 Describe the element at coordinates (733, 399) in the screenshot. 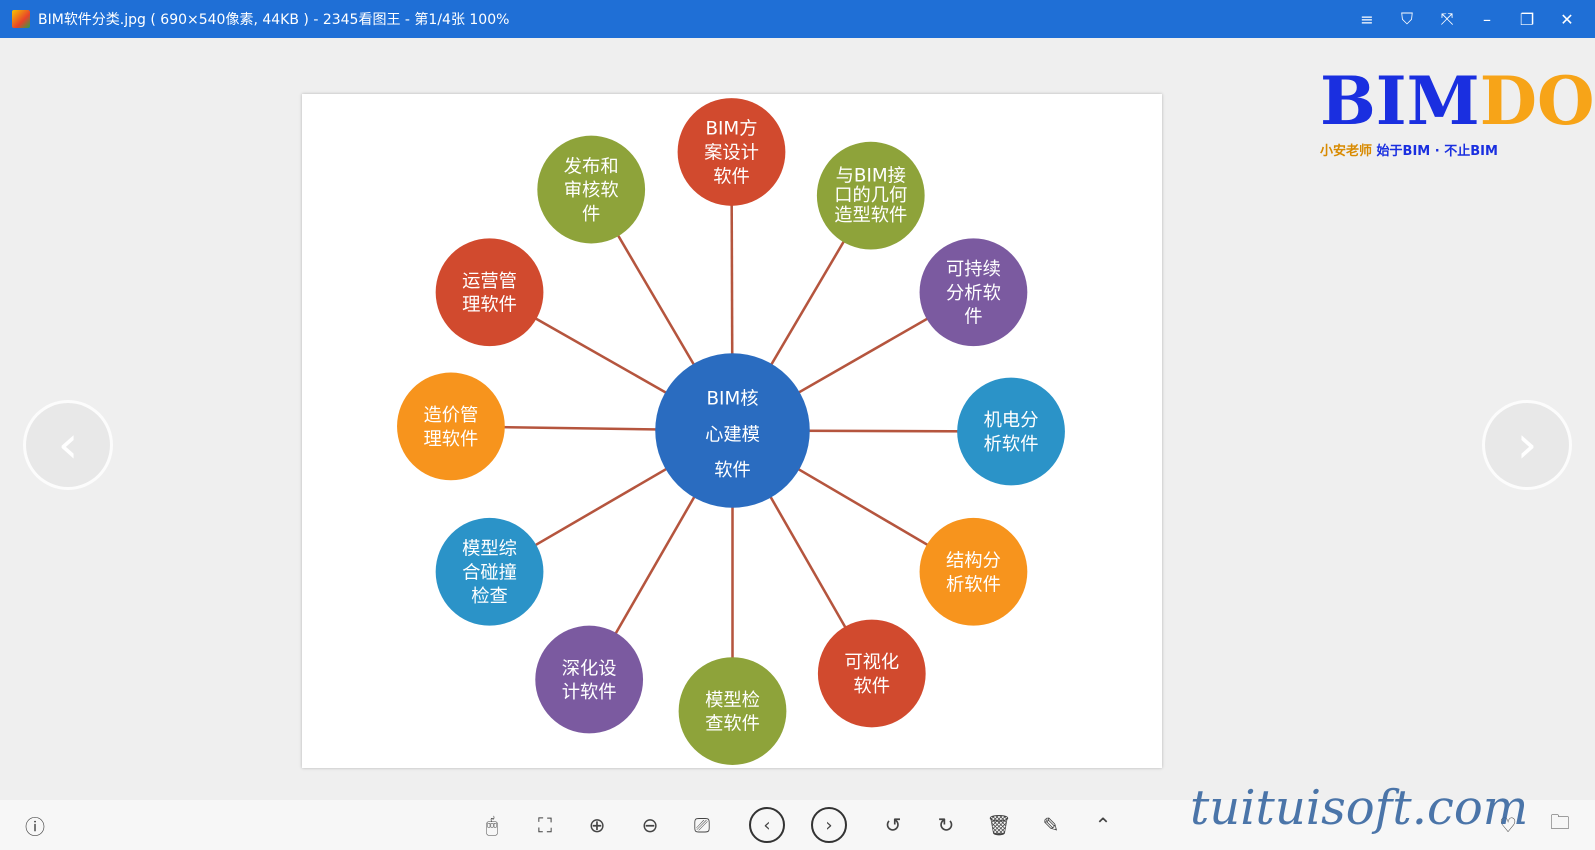

I see `node-label: BIM核` at that location.